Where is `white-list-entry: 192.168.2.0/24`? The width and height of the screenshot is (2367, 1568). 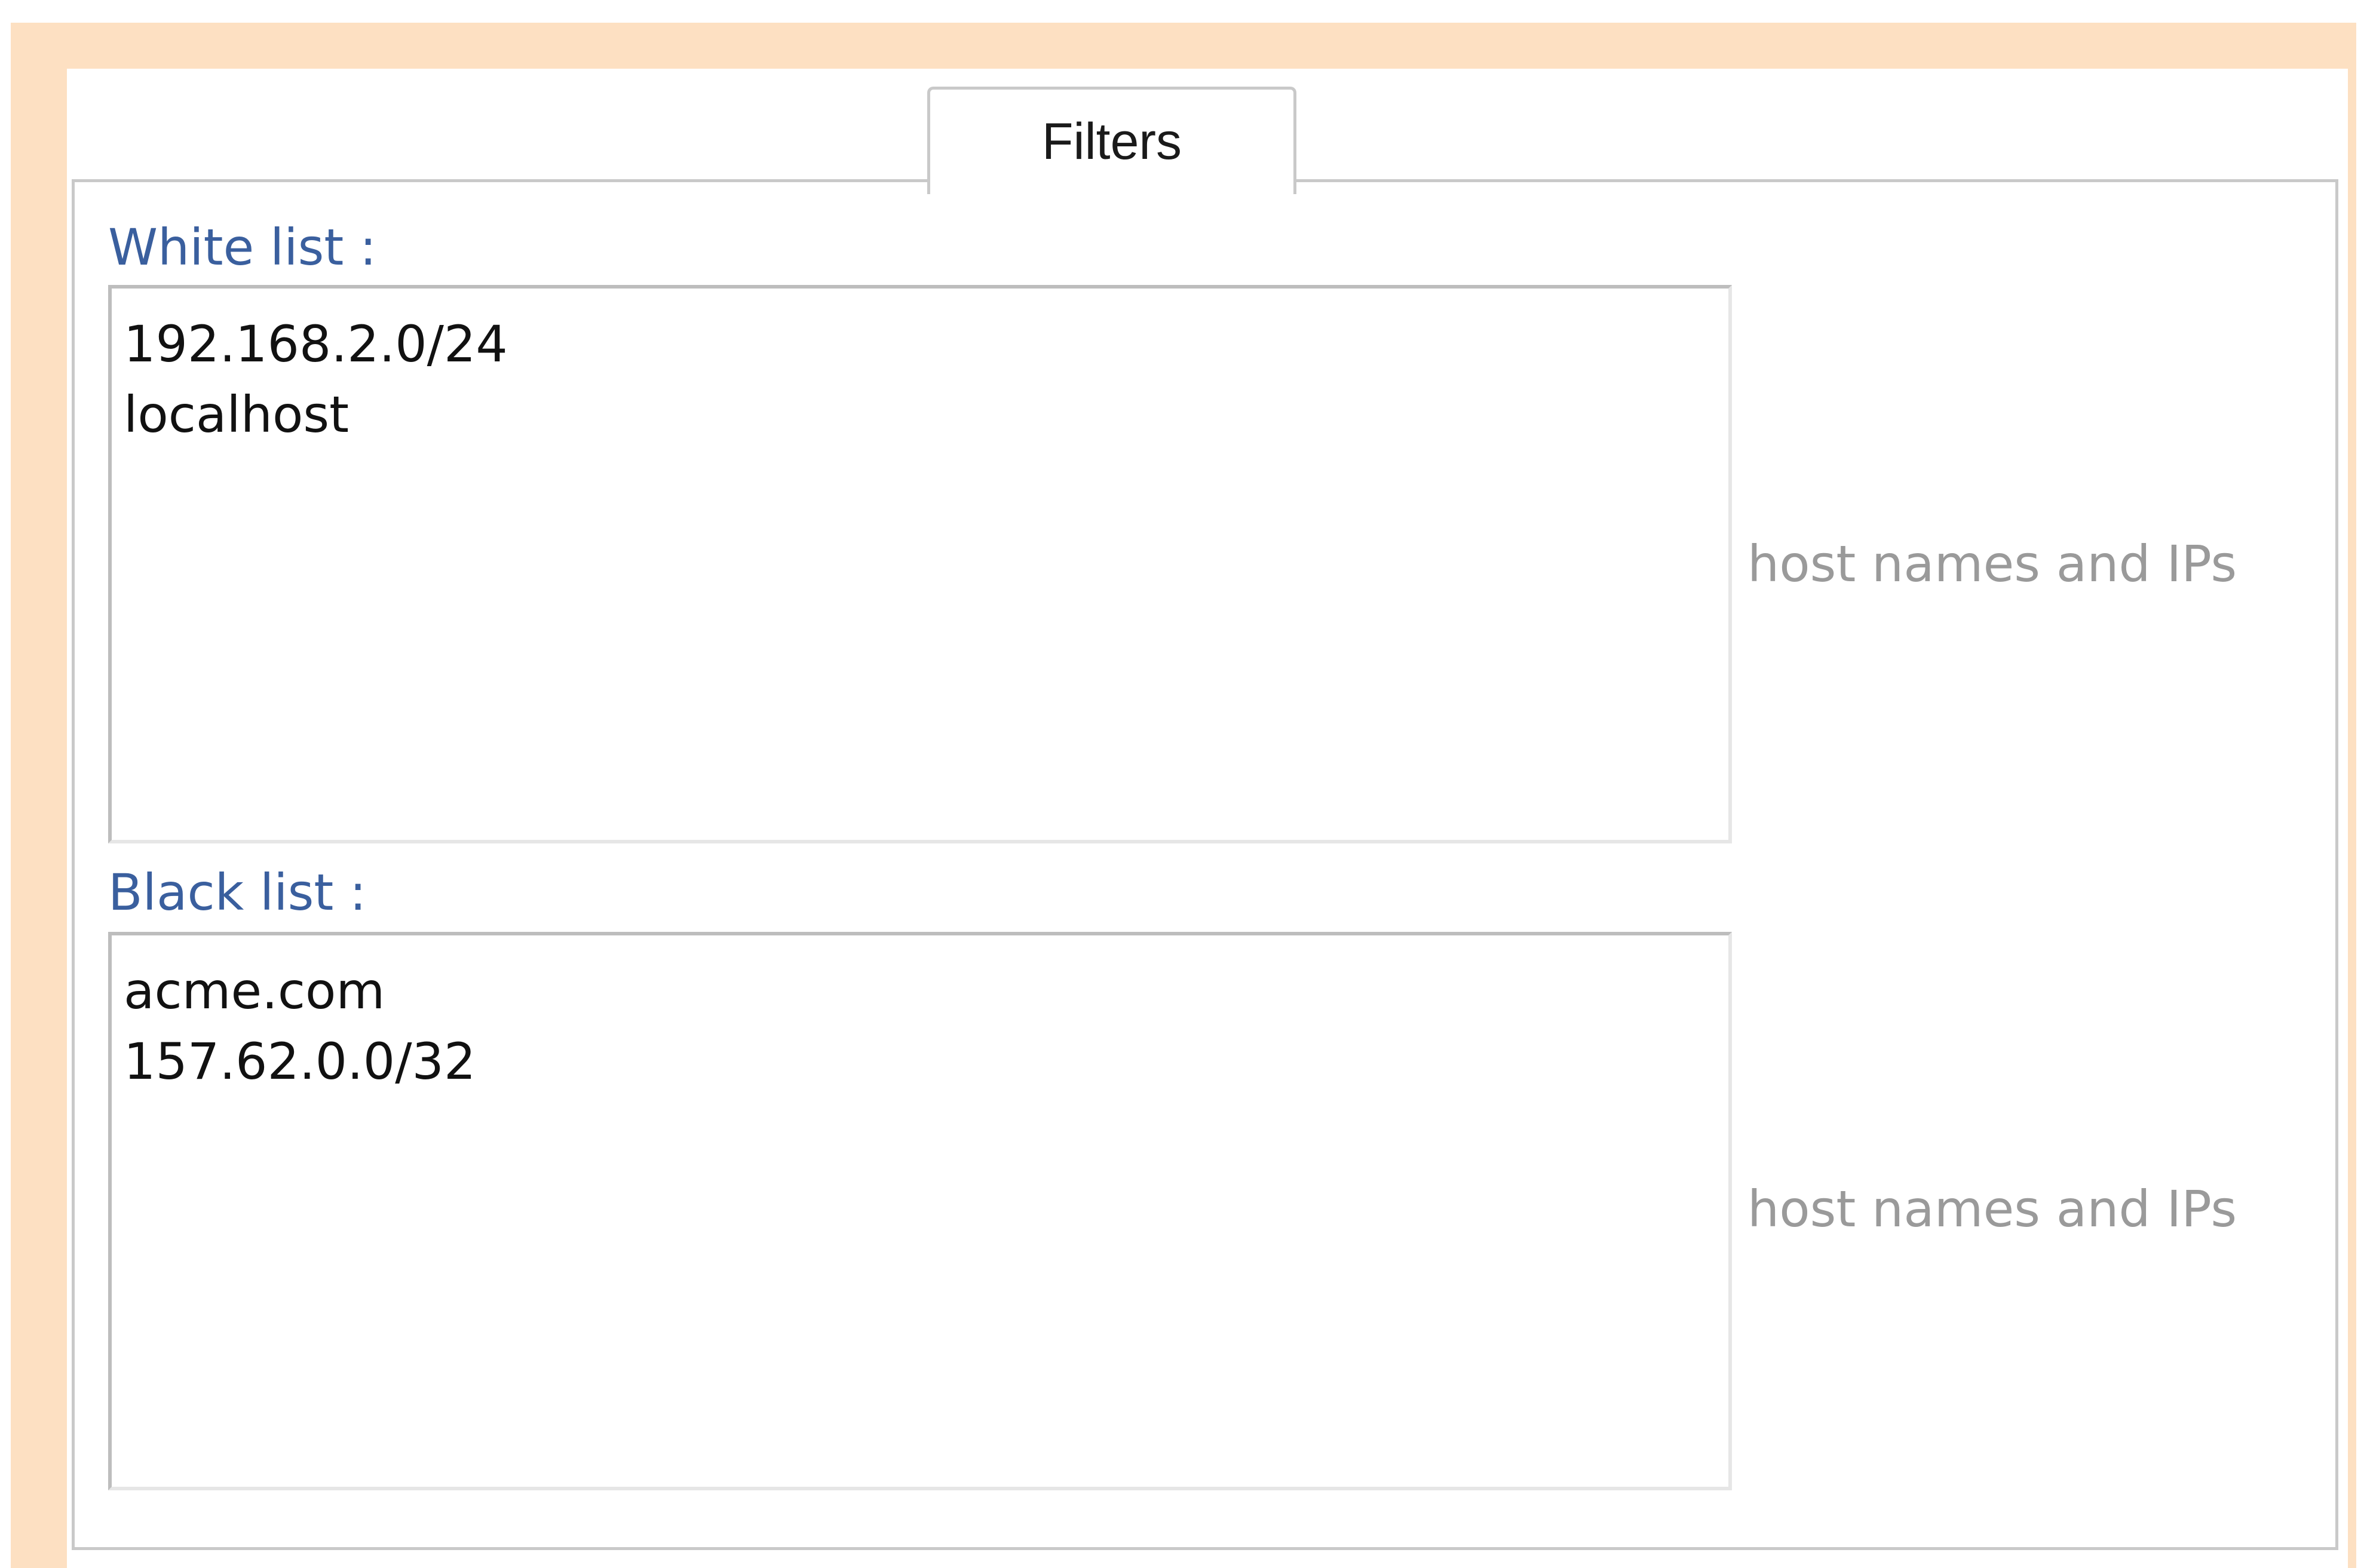
white-list-entry: 192.168.2.0/24 is located at coordinates (316, 344).